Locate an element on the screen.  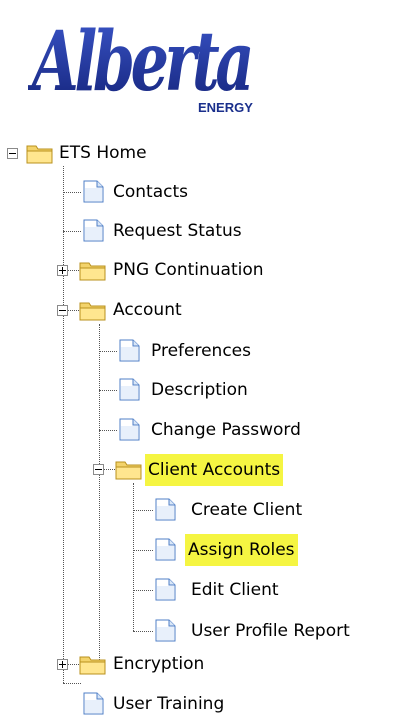
tree-item-assign-roles: Assign Roles is located at coordinates (241, 550).